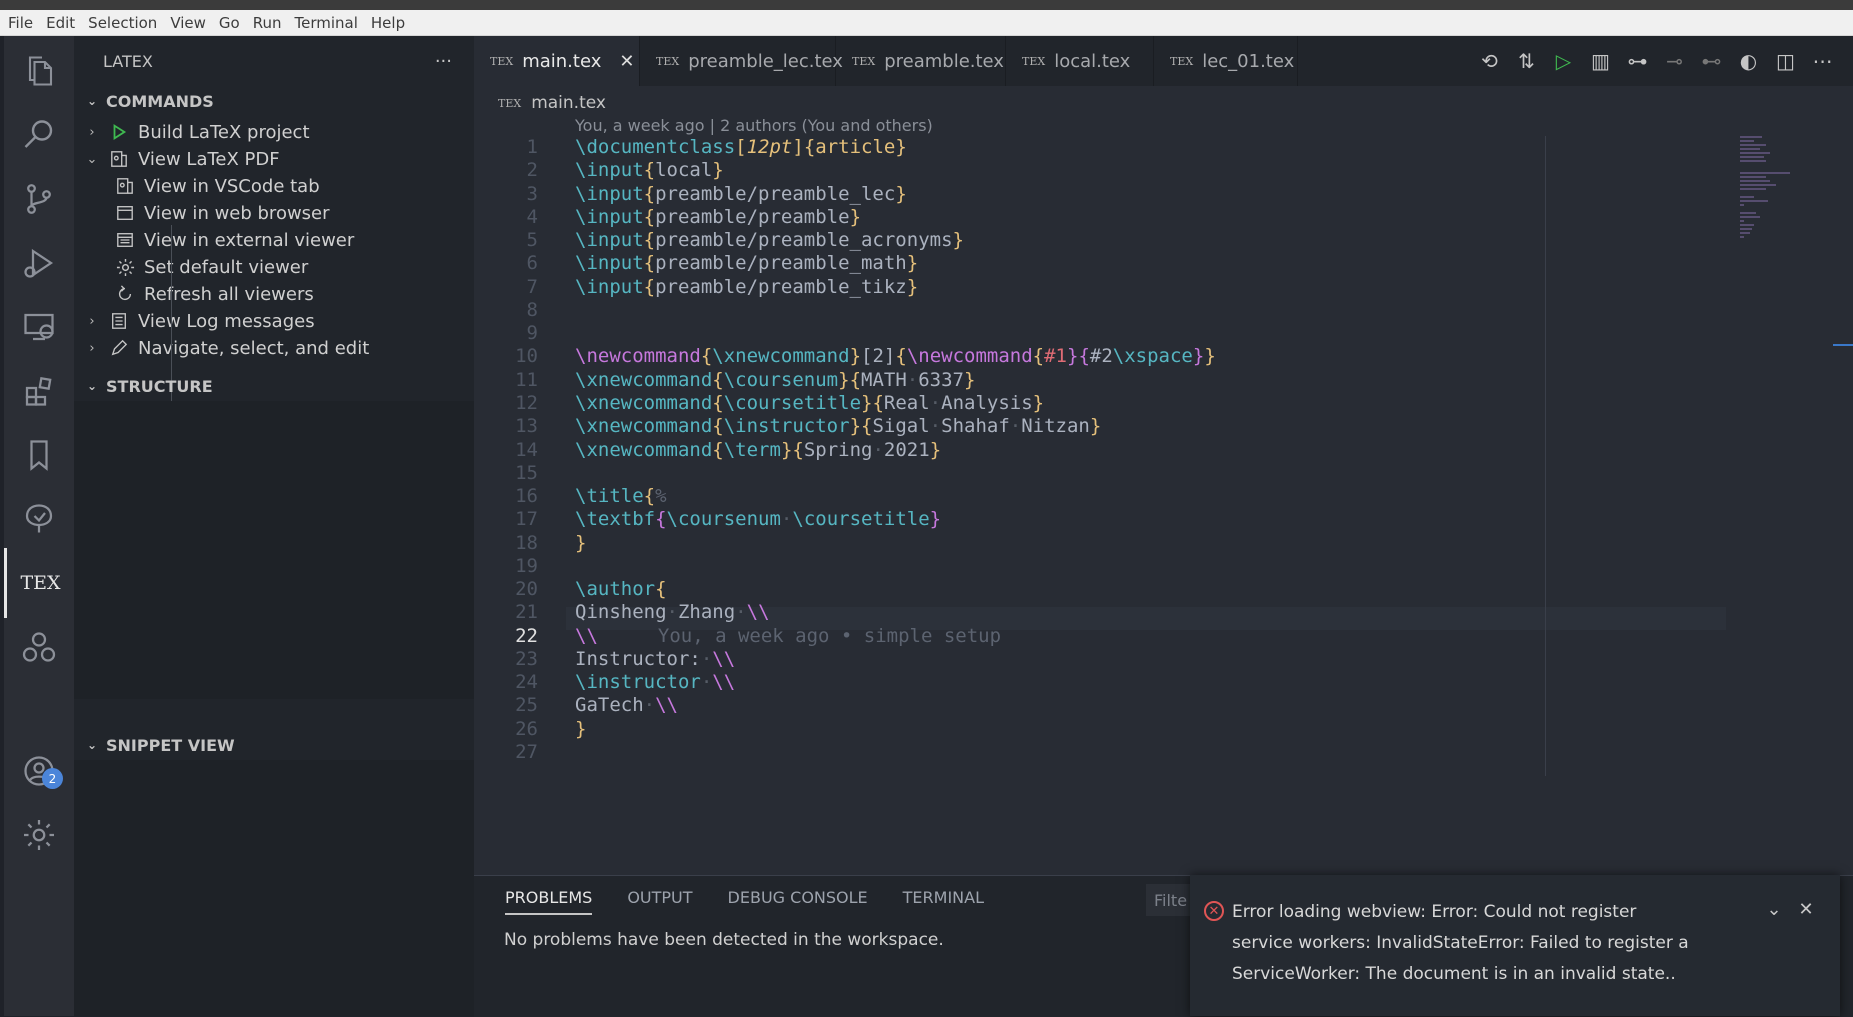 This screenshot has height=1017, width=1853. I want to click on notification-actions: ⌄ ✕, so click(1790, 909).